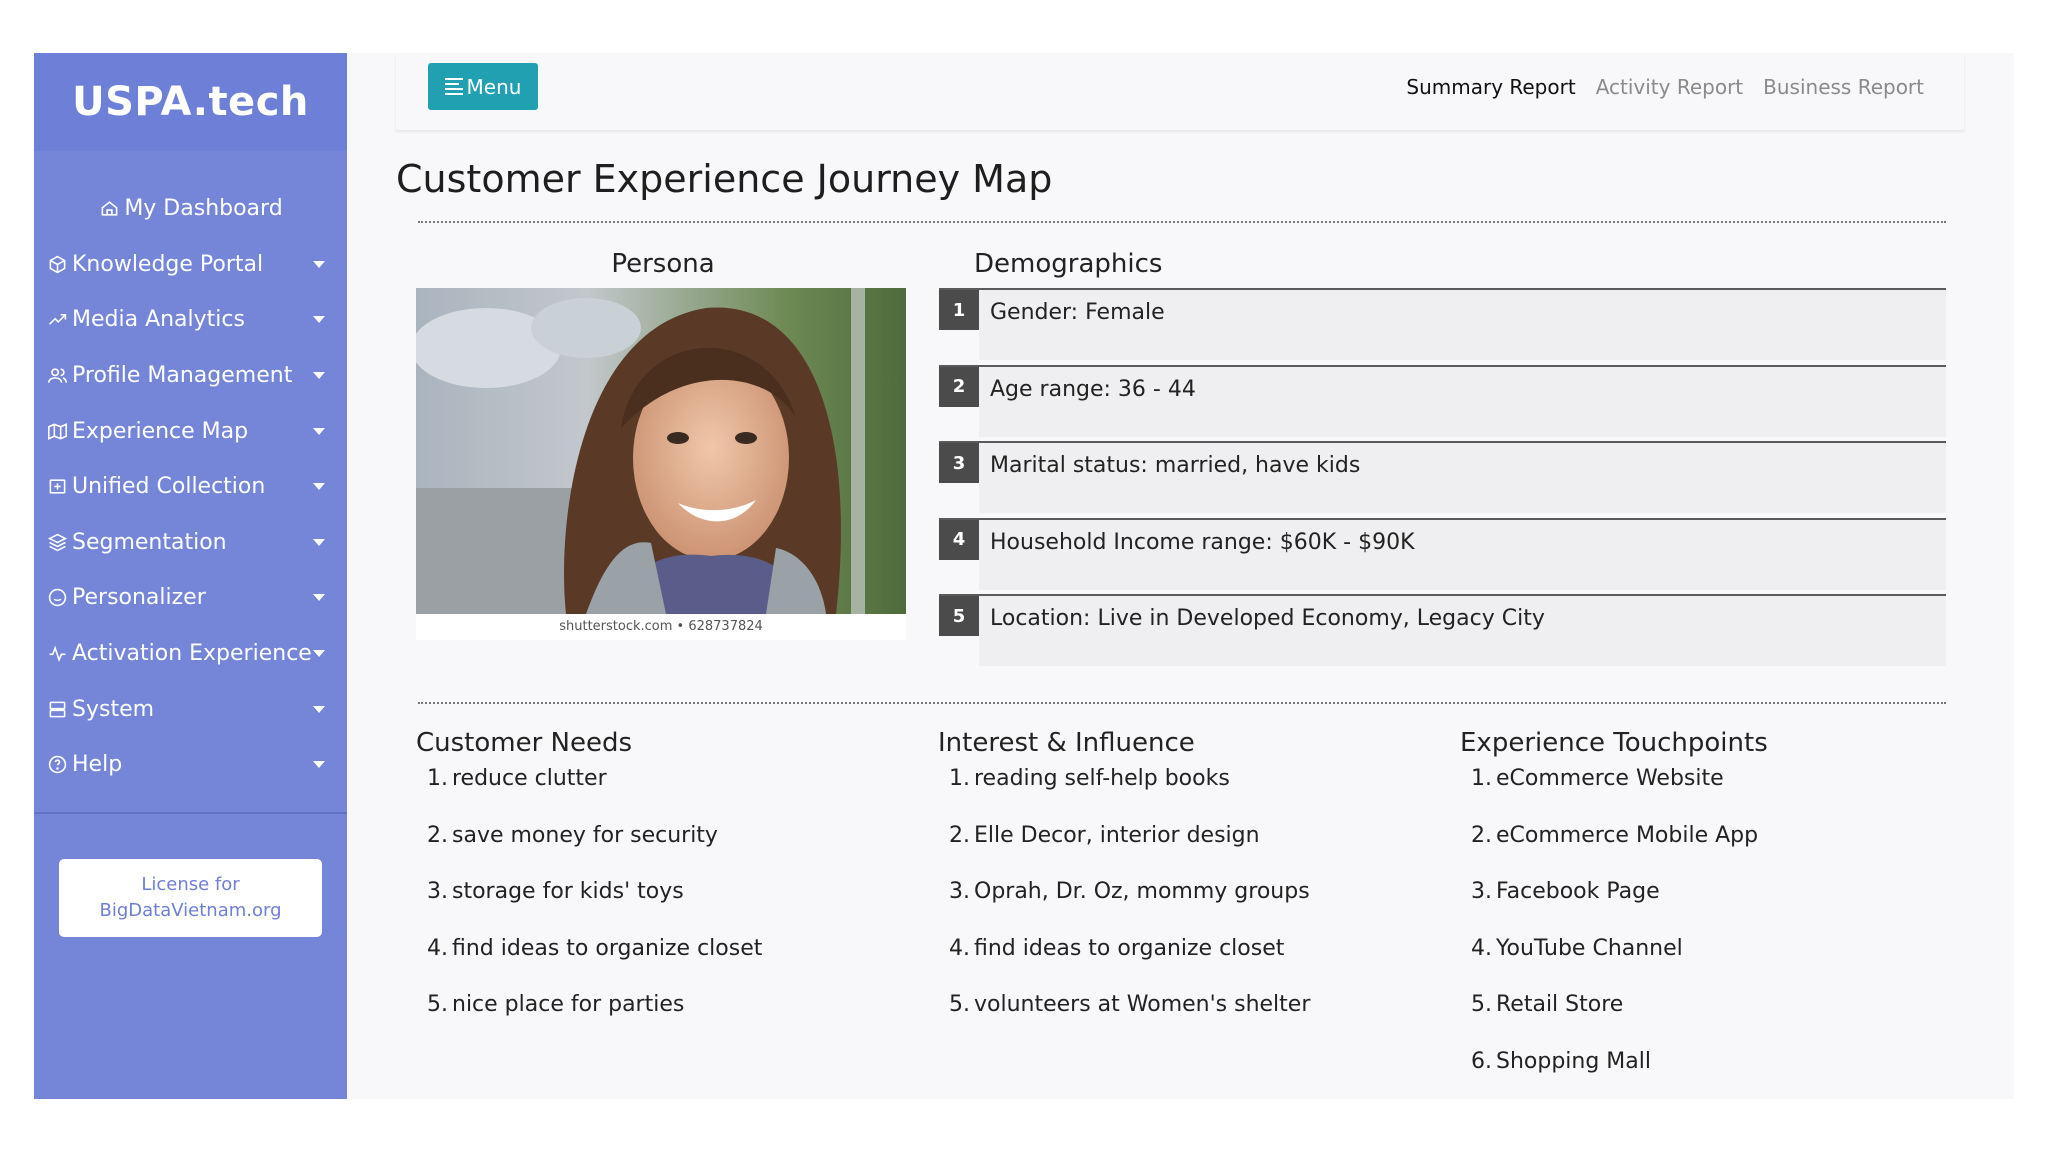  What do you see at coordinates (1615, 835) in the screenshot?
I see `list-item: 2. eCommerce Mobile App` at bounding box center [1615, 835].